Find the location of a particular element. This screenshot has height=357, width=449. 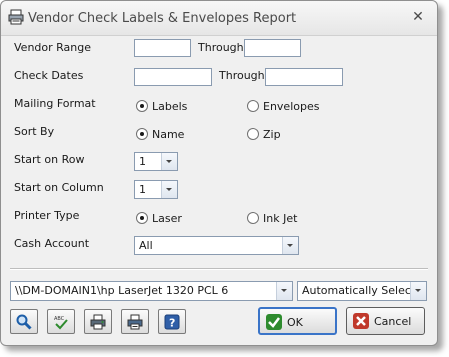

spell-check-button: ABC is located at coordinates (61, 321).